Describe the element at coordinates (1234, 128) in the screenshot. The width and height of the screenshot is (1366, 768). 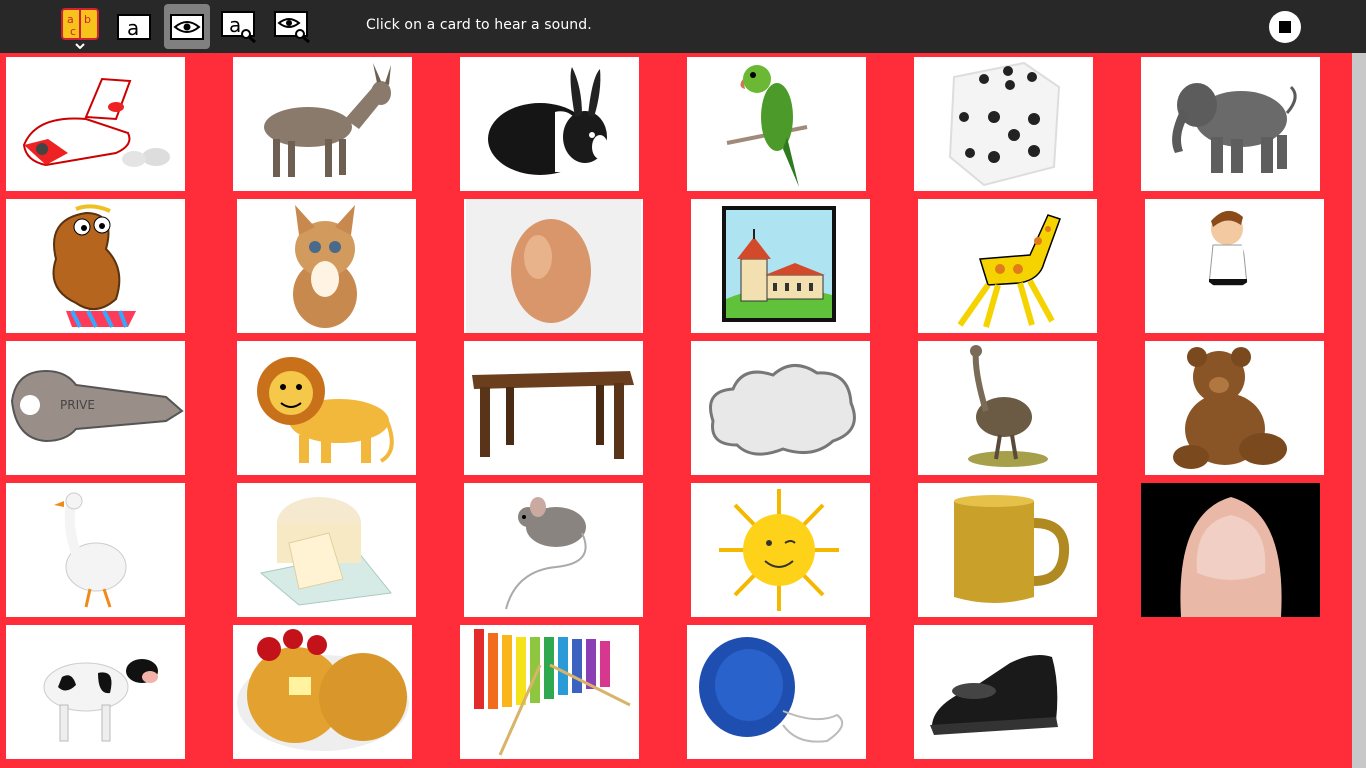
I see `elephant-image` at that location.